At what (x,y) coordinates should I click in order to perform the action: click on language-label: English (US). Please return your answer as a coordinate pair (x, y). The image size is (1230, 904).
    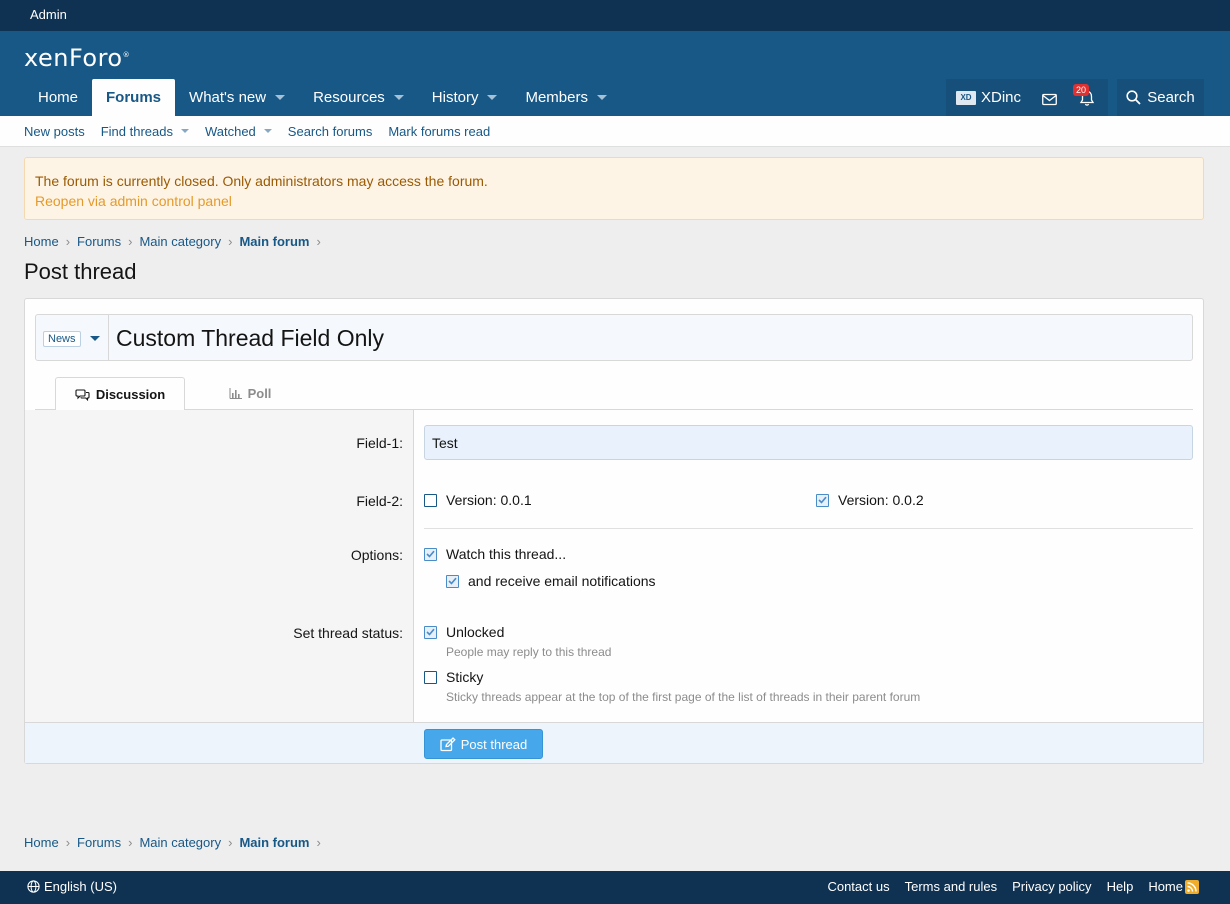
    Looking at the image, I should click on (80, 886).